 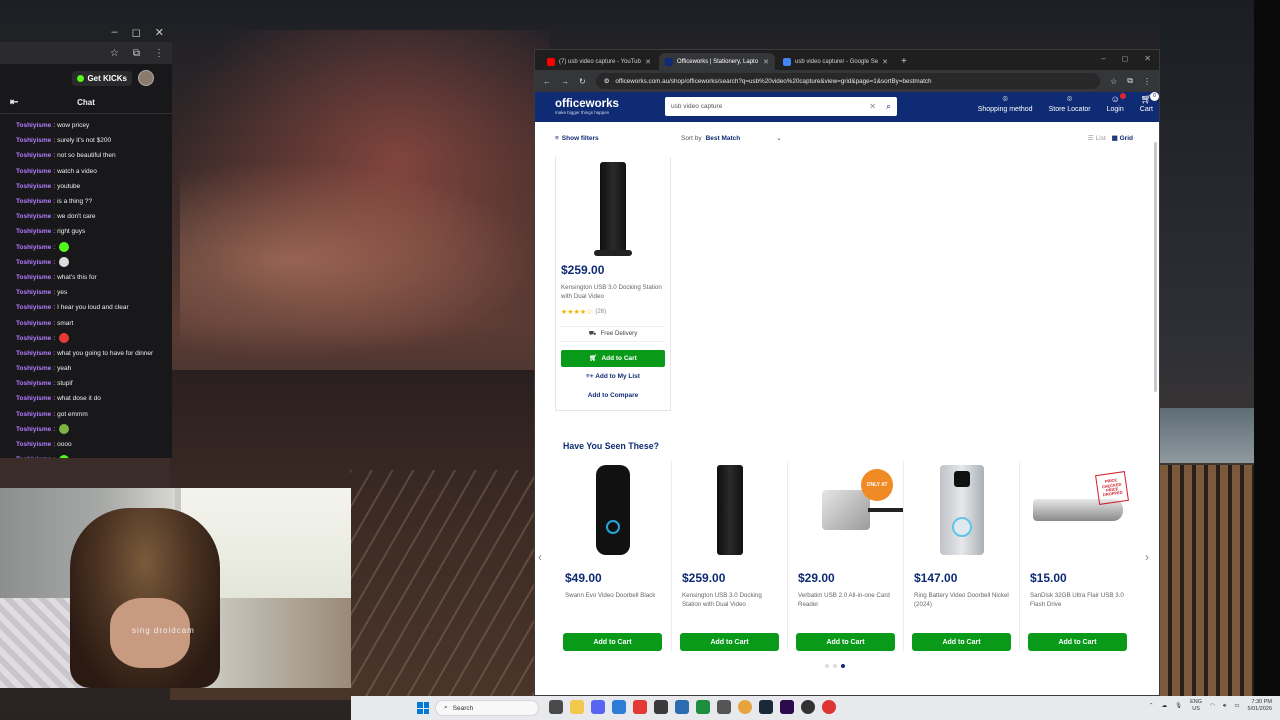 I want to click on maximize-button: ◻, so click(x=136, y=32).